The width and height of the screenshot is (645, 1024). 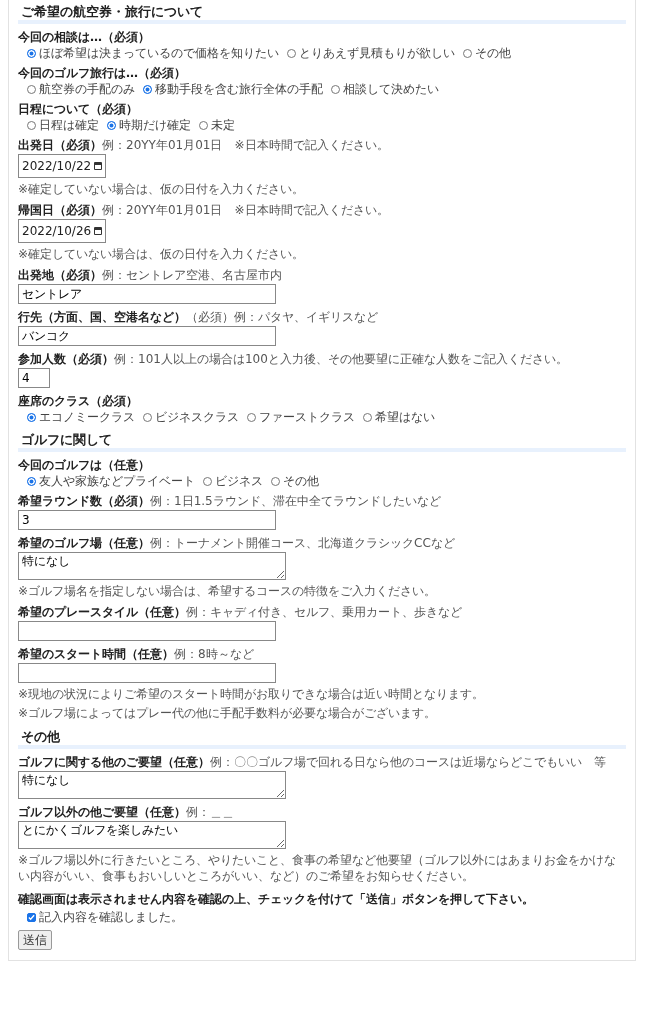 I want to click on confirm-instruction: 確認画面は表示されません内容を確認の上、チェックを付けて「送信」ボタンを押して下さい。, so click(x=276, y=899).